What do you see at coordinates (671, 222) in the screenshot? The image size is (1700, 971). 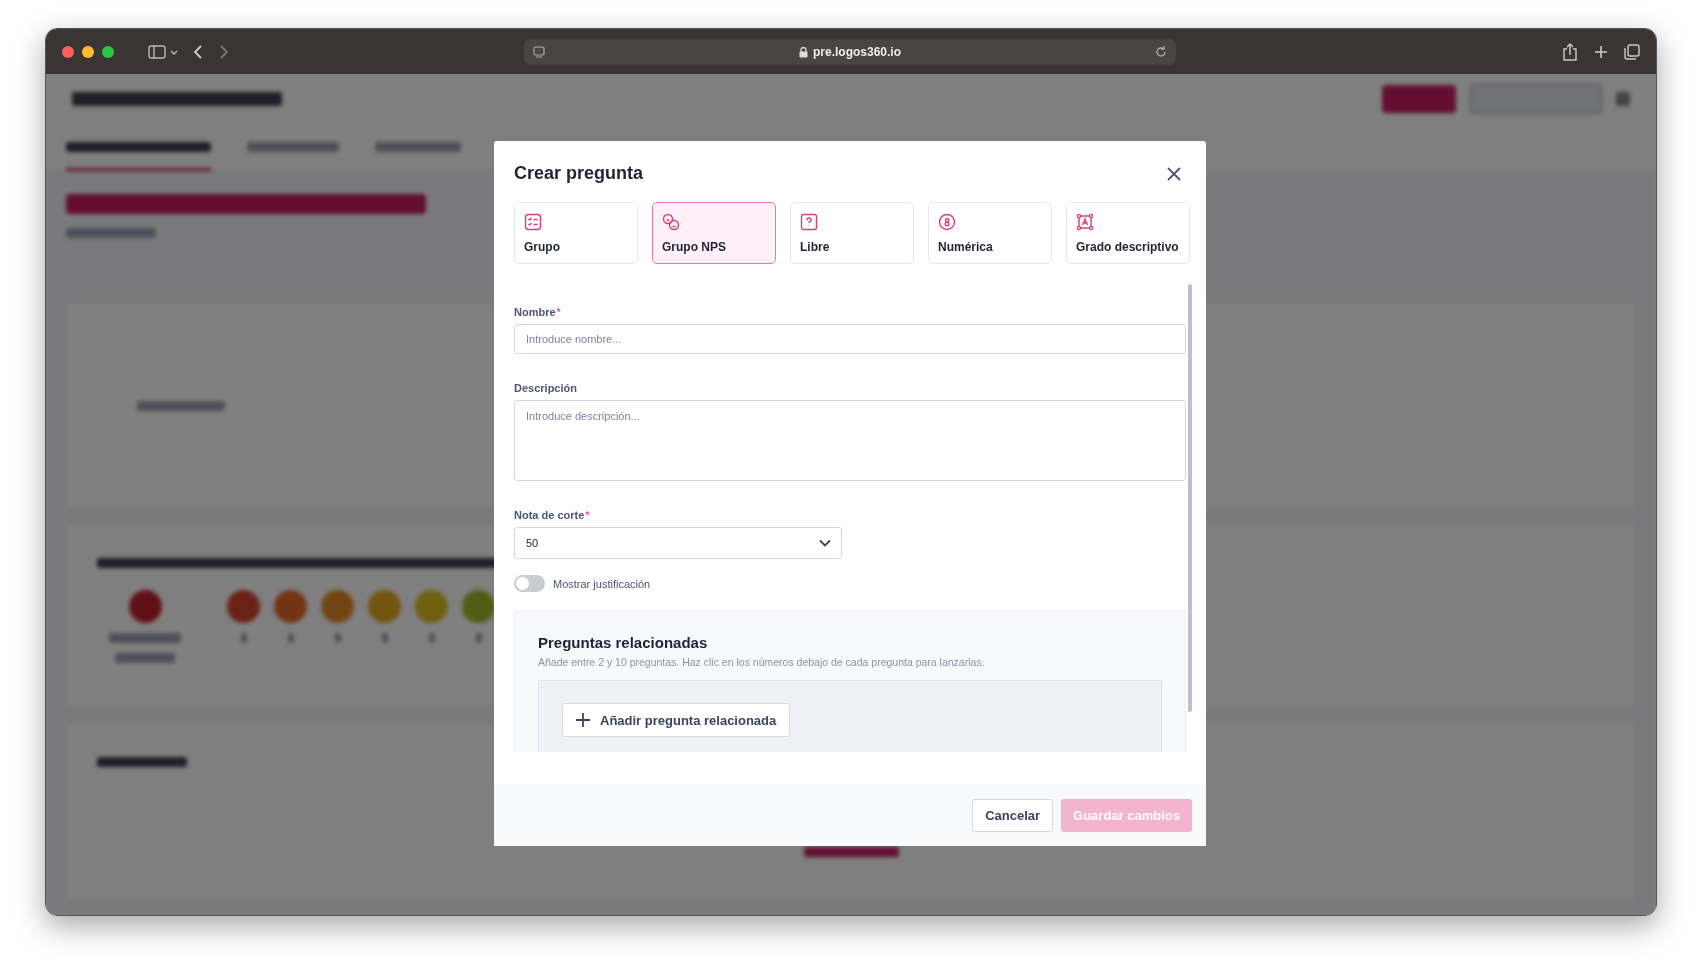 I see `faces-icon` at bounding box center [671, 222].